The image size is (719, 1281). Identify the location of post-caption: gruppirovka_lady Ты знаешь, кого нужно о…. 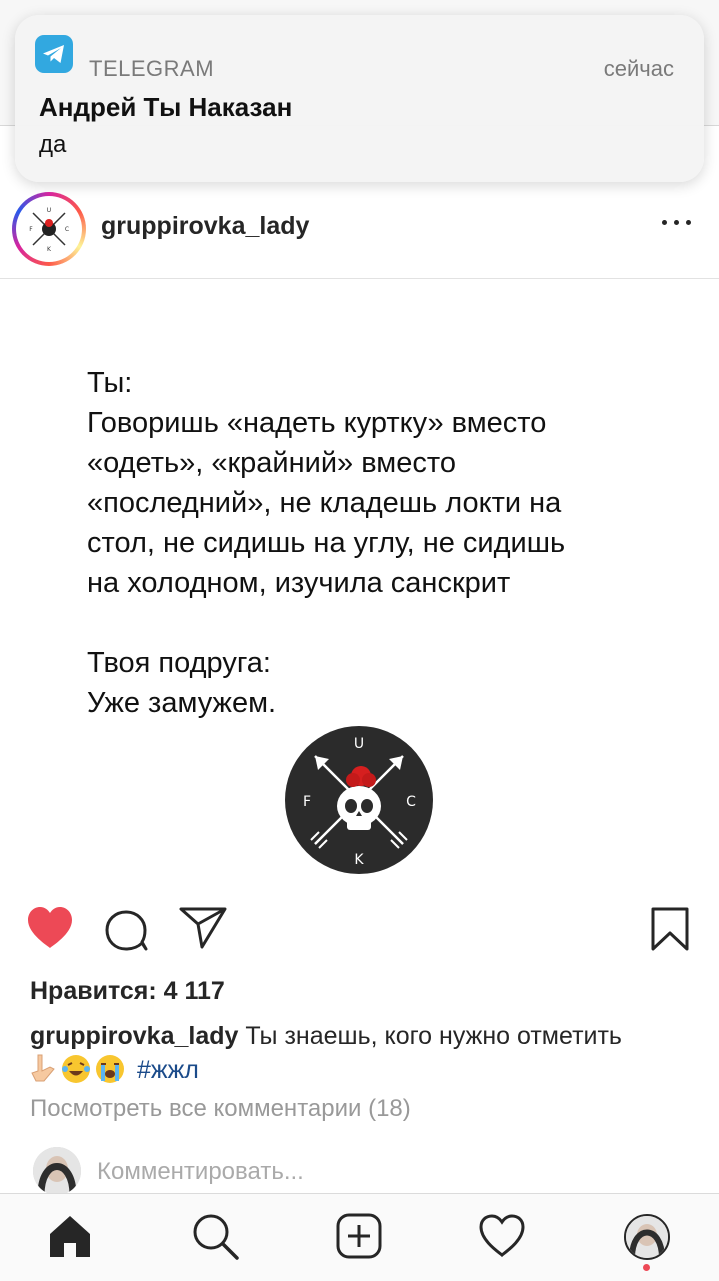
(365, 1053).